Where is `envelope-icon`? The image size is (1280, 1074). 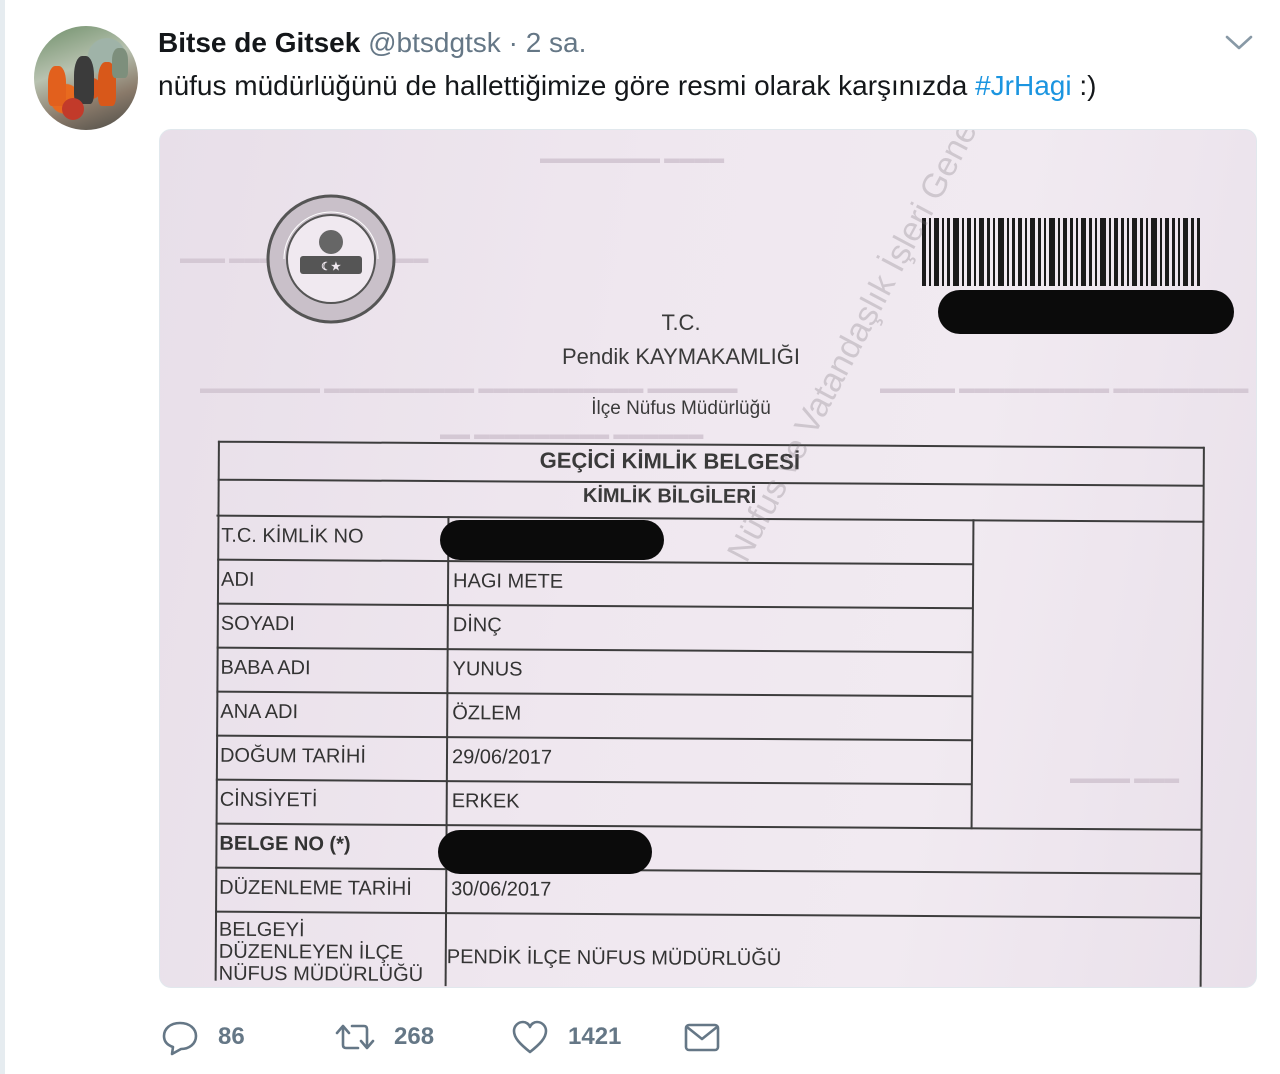
envelope-icon is located at coordinates (702, 1037).